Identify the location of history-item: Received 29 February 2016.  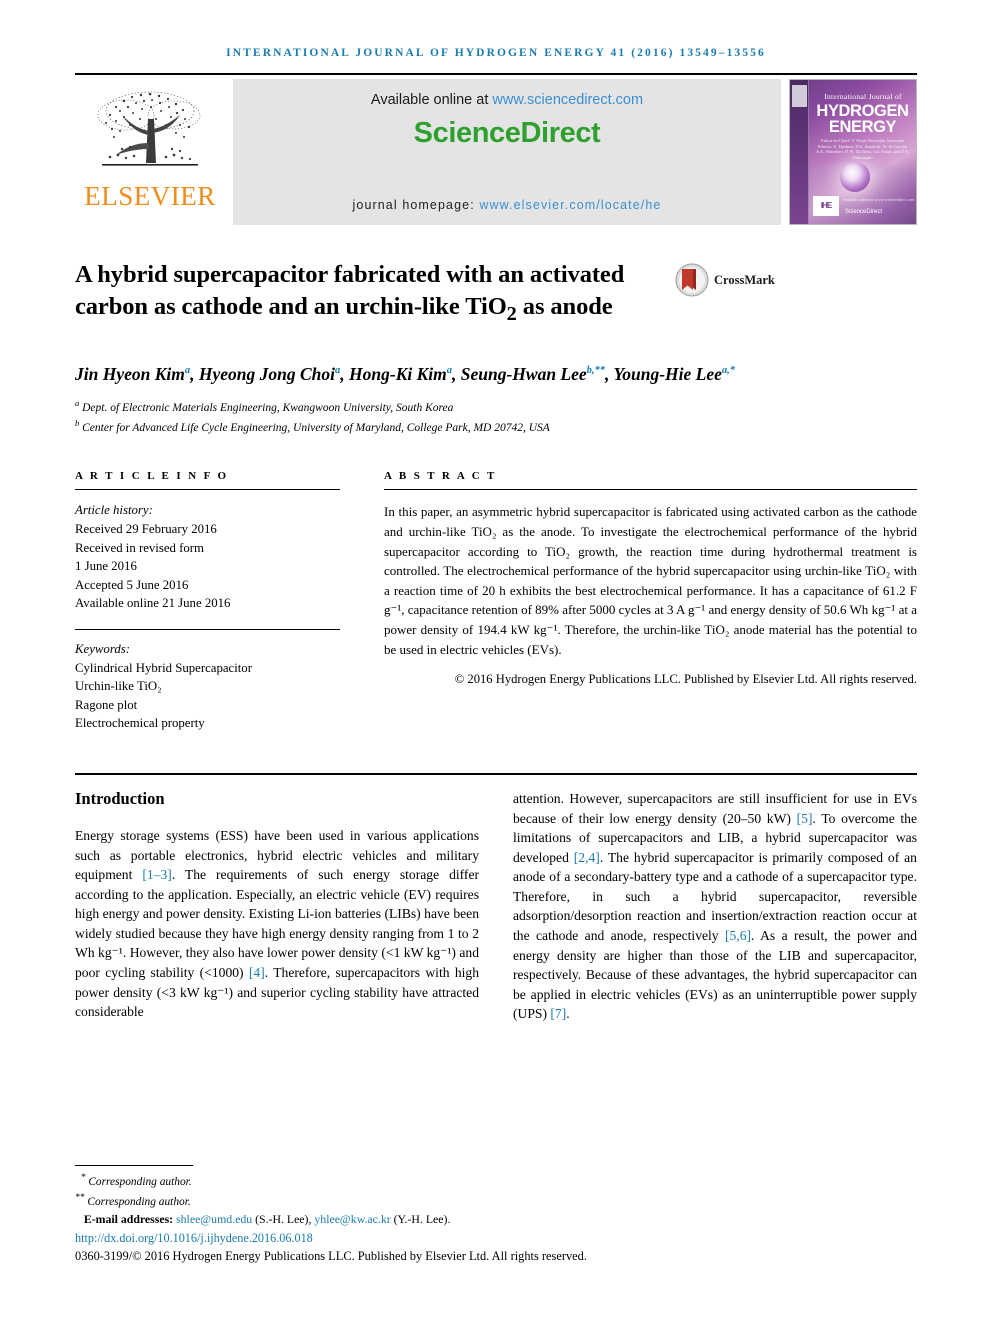
(146, 528).